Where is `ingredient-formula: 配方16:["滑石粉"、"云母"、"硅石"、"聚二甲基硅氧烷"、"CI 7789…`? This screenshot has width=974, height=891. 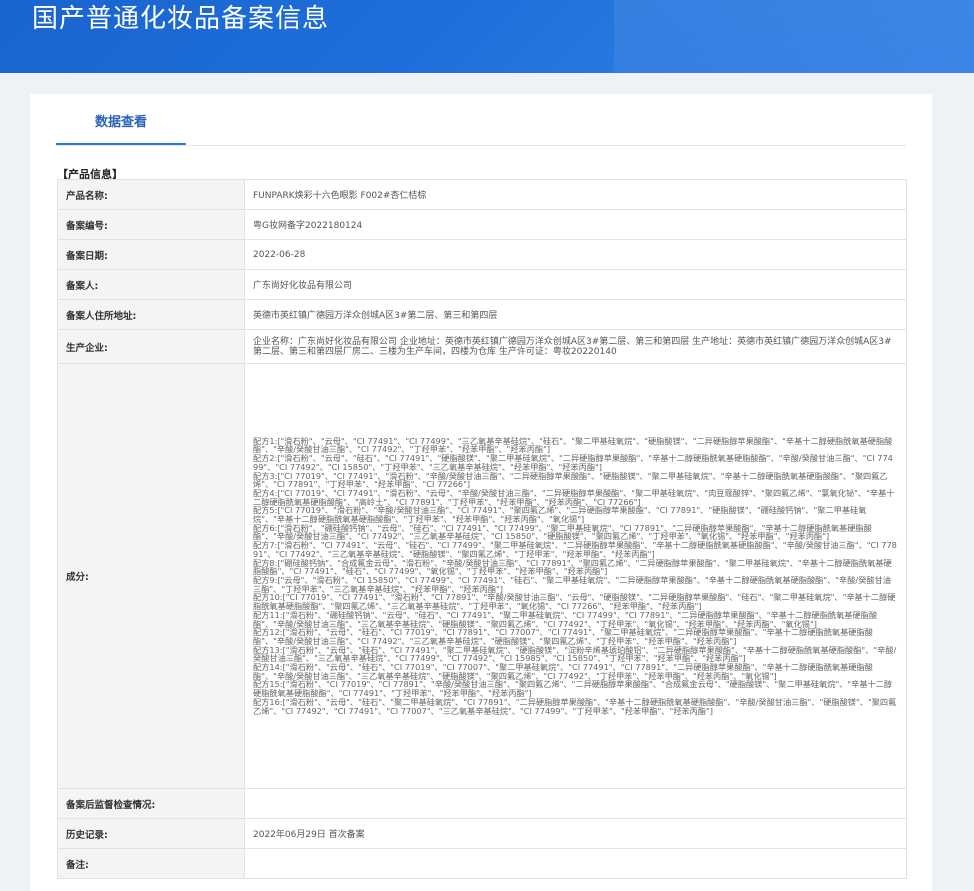
ingredient-formula: 配方16:["滑石粉"、"云母"、"硅石"、"聚二甲基硅氧烷"、"CI 7789… is located at coordinates (575, 706).